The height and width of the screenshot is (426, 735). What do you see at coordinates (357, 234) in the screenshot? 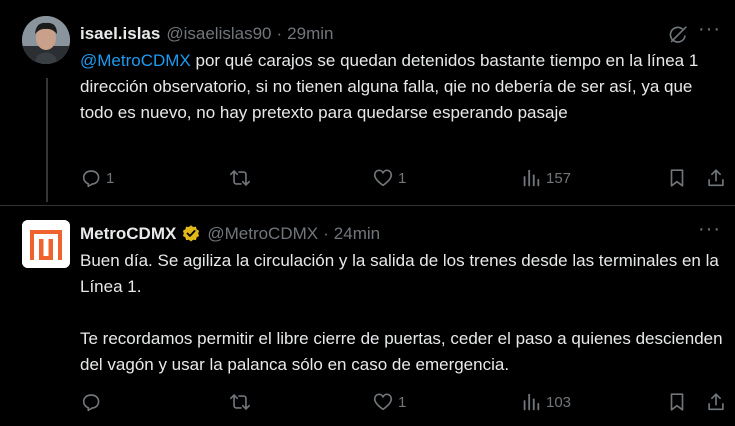
I see `timestamp: 24min` at bounding box center [357, 234].